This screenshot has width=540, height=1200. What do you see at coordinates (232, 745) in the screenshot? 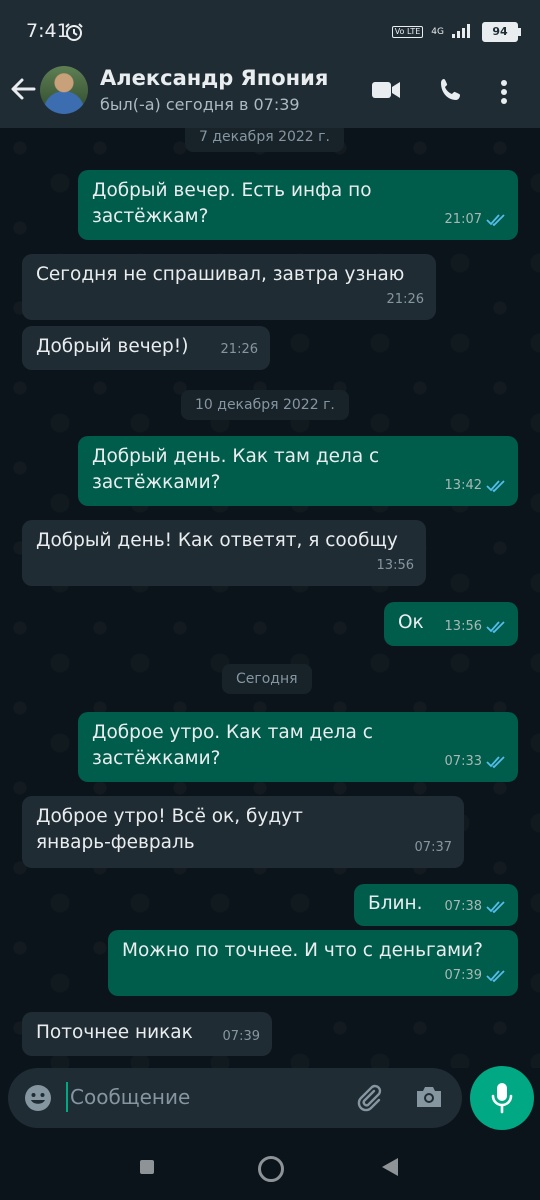
I see `message-text: Доброе утро. Как там дела с застёжками?` at bounding box center [232, 745].